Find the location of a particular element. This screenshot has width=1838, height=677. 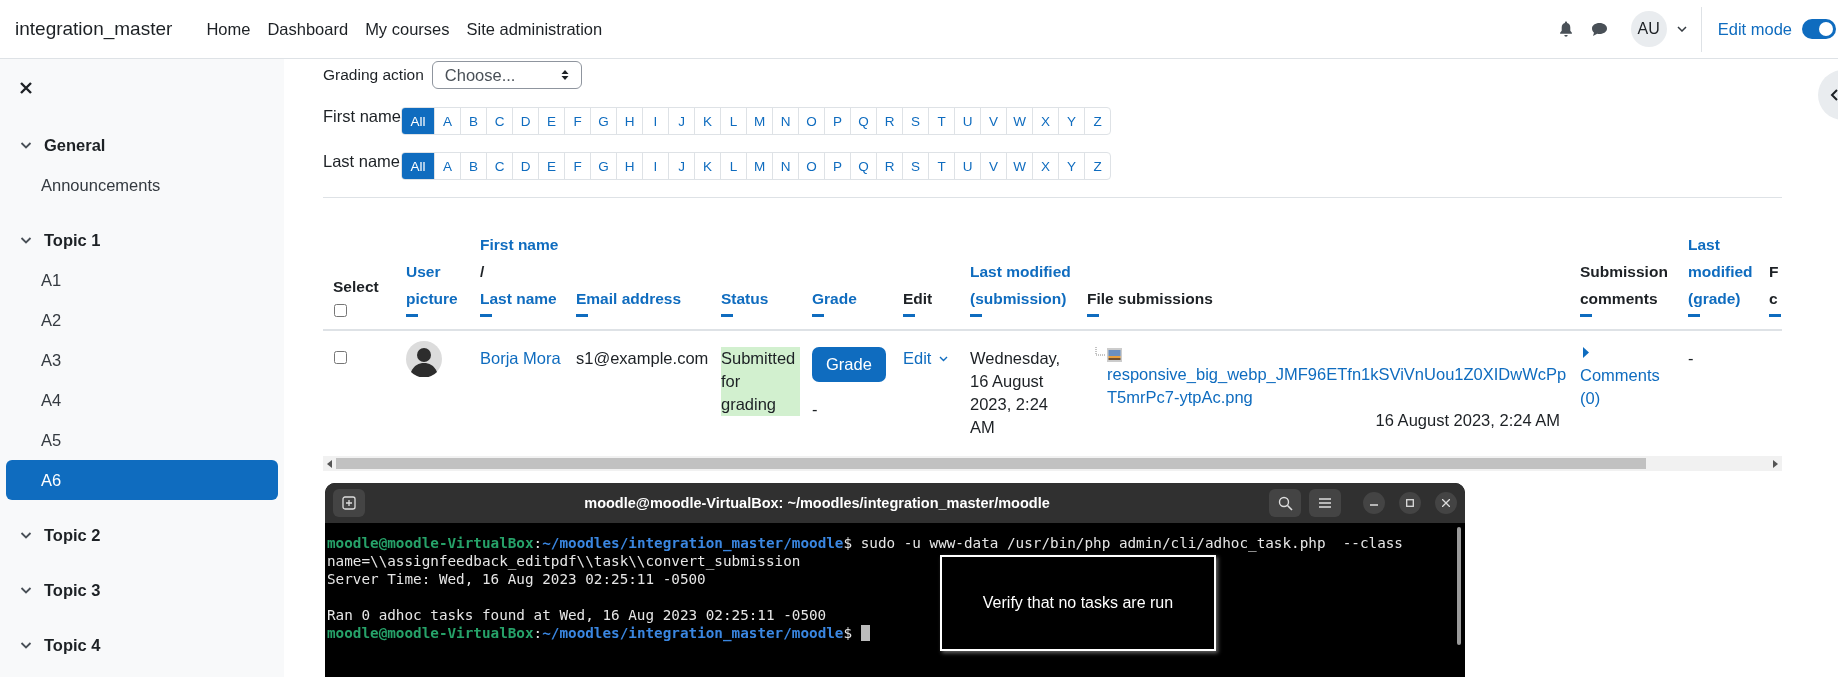

edit-menu-link: Edit is located at coordinates (926, 358).